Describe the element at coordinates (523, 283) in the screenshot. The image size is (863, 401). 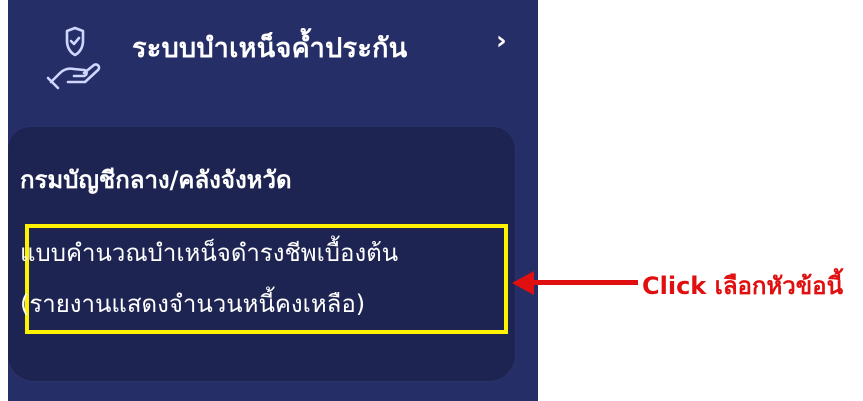
I see `arrow-left-icon` at that location.